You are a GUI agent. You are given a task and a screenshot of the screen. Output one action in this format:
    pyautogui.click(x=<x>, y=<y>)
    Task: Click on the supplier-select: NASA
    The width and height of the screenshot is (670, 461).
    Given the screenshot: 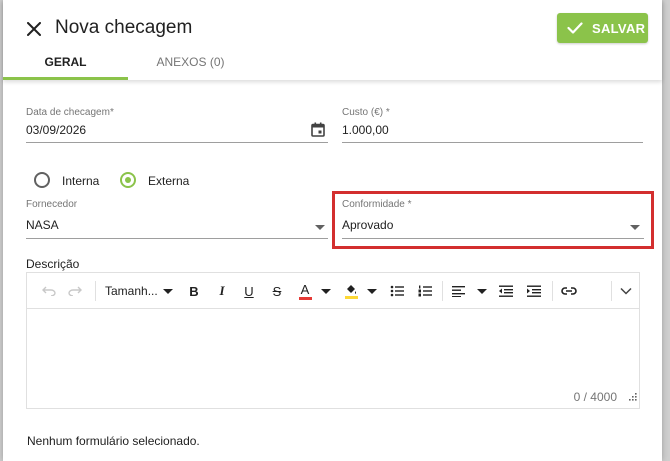 What is the action you would take?
    pyautogui.click(x=42, y=225)
    